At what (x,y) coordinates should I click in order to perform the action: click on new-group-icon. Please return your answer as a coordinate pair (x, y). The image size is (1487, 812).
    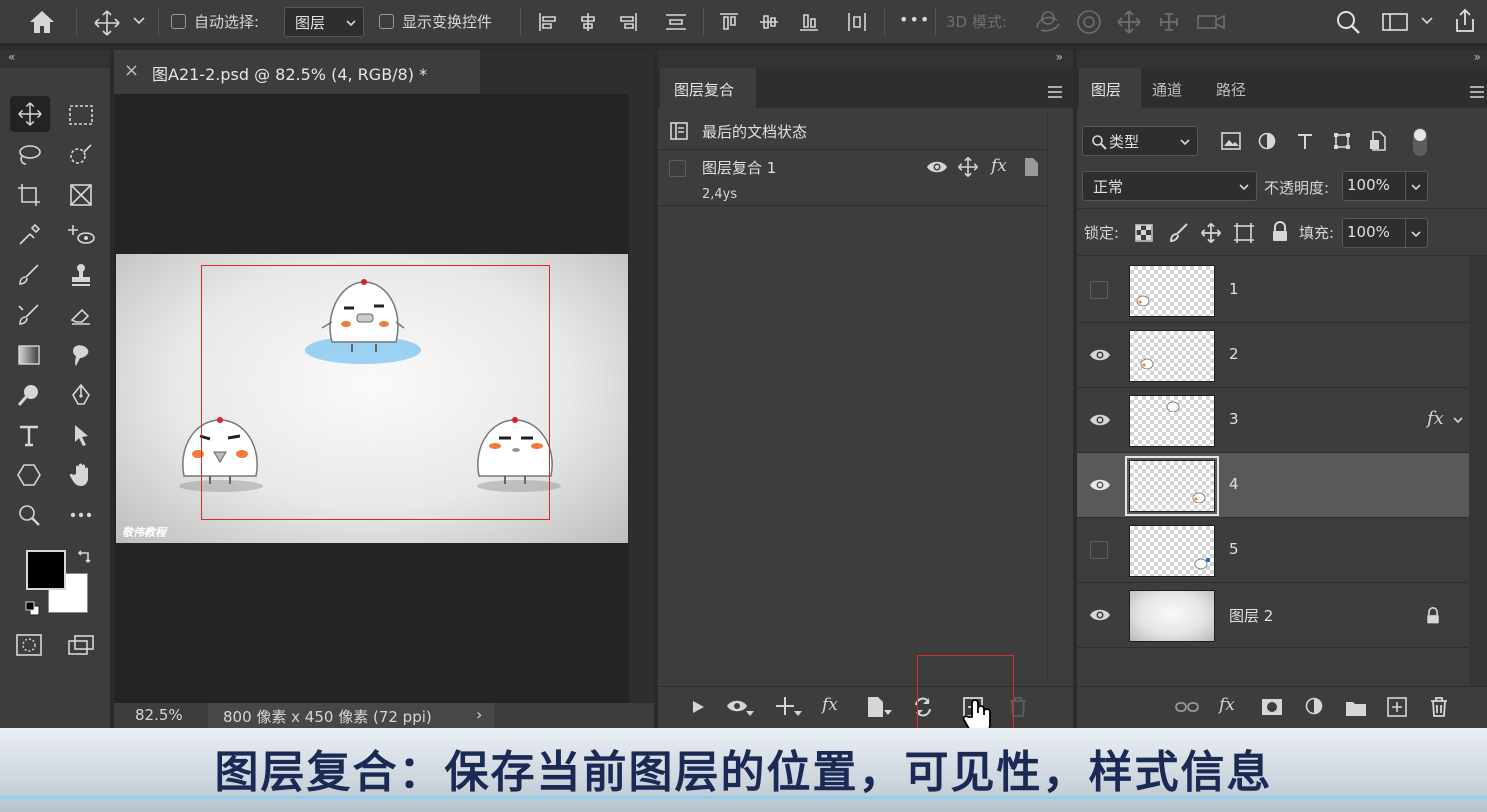
    Looking at the image, I should click on (1356, 708).